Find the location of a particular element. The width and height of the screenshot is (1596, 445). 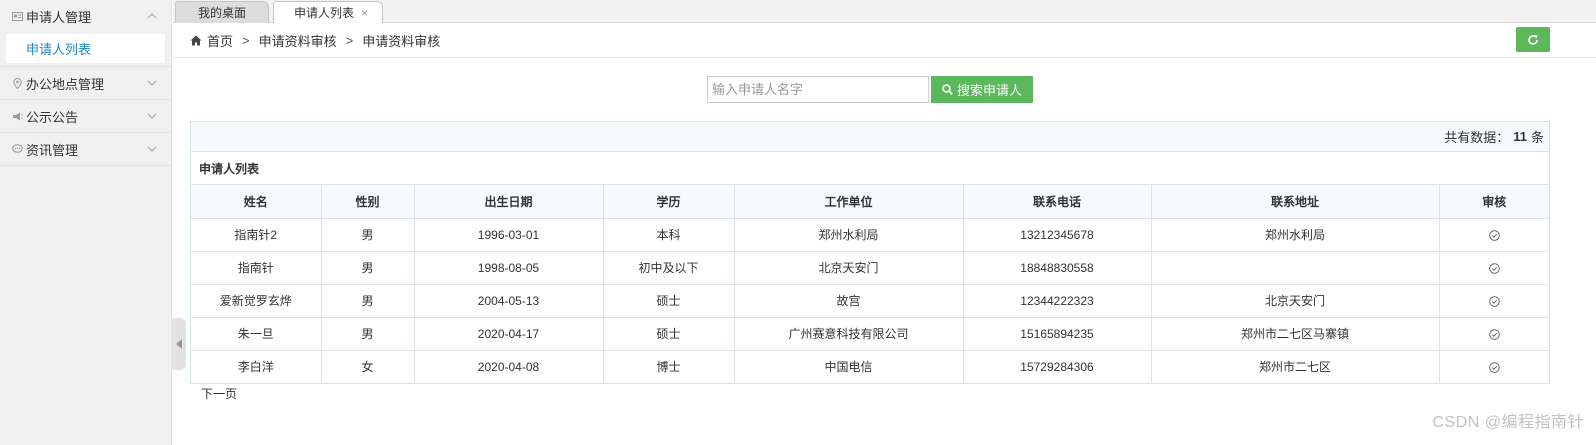

cell-name: 指南针2 is located at coordinates (256, 235).